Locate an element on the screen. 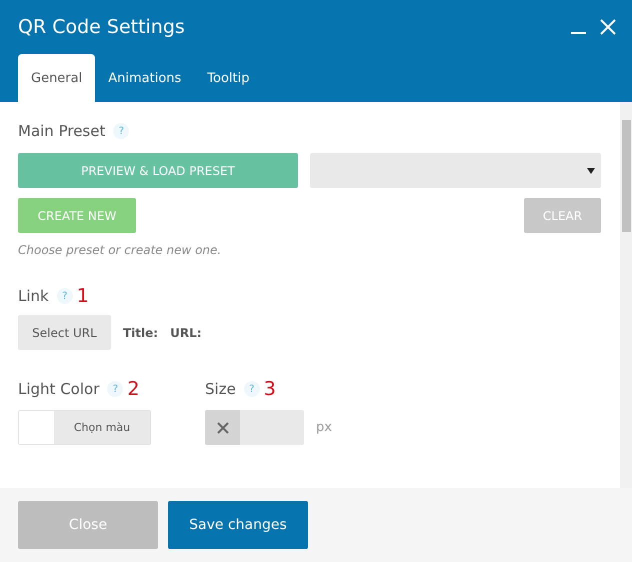 The width and height of the screenshot is (632, 562). url-label: URL: is located at coordinates (186, 333).